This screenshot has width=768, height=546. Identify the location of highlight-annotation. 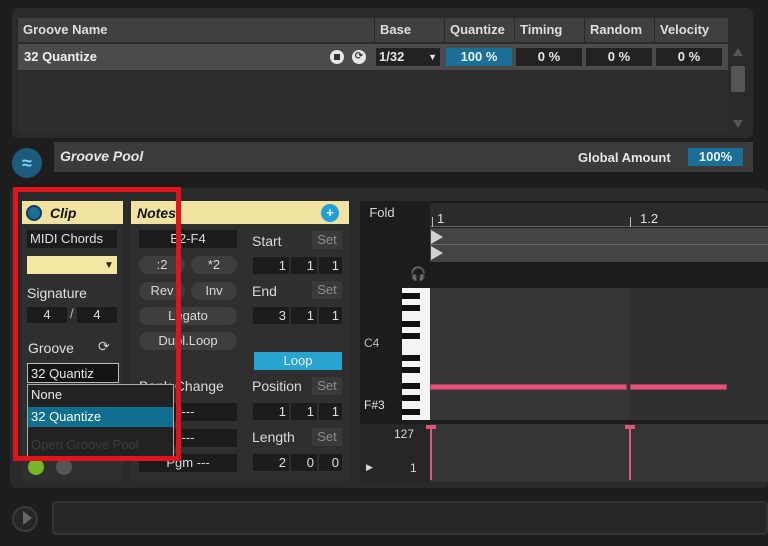
(97, 324).